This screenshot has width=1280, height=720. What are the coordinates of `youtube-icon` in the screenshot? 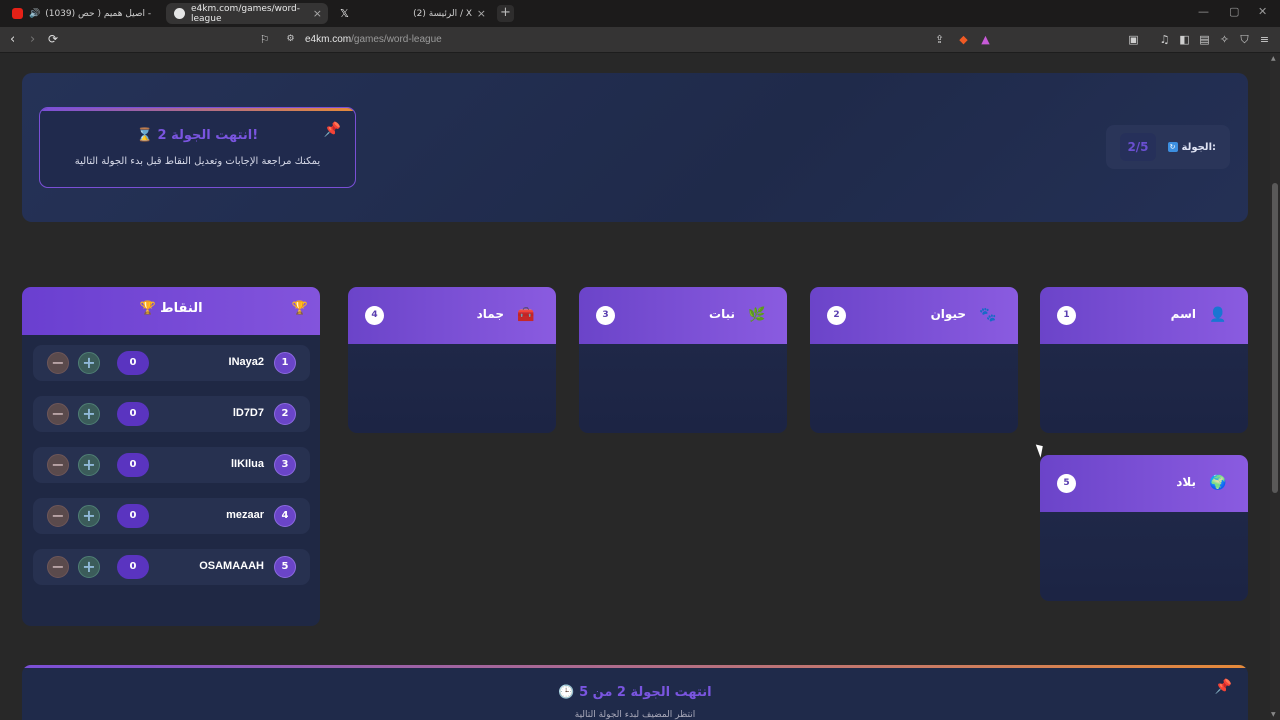 It's located at (17, 13).